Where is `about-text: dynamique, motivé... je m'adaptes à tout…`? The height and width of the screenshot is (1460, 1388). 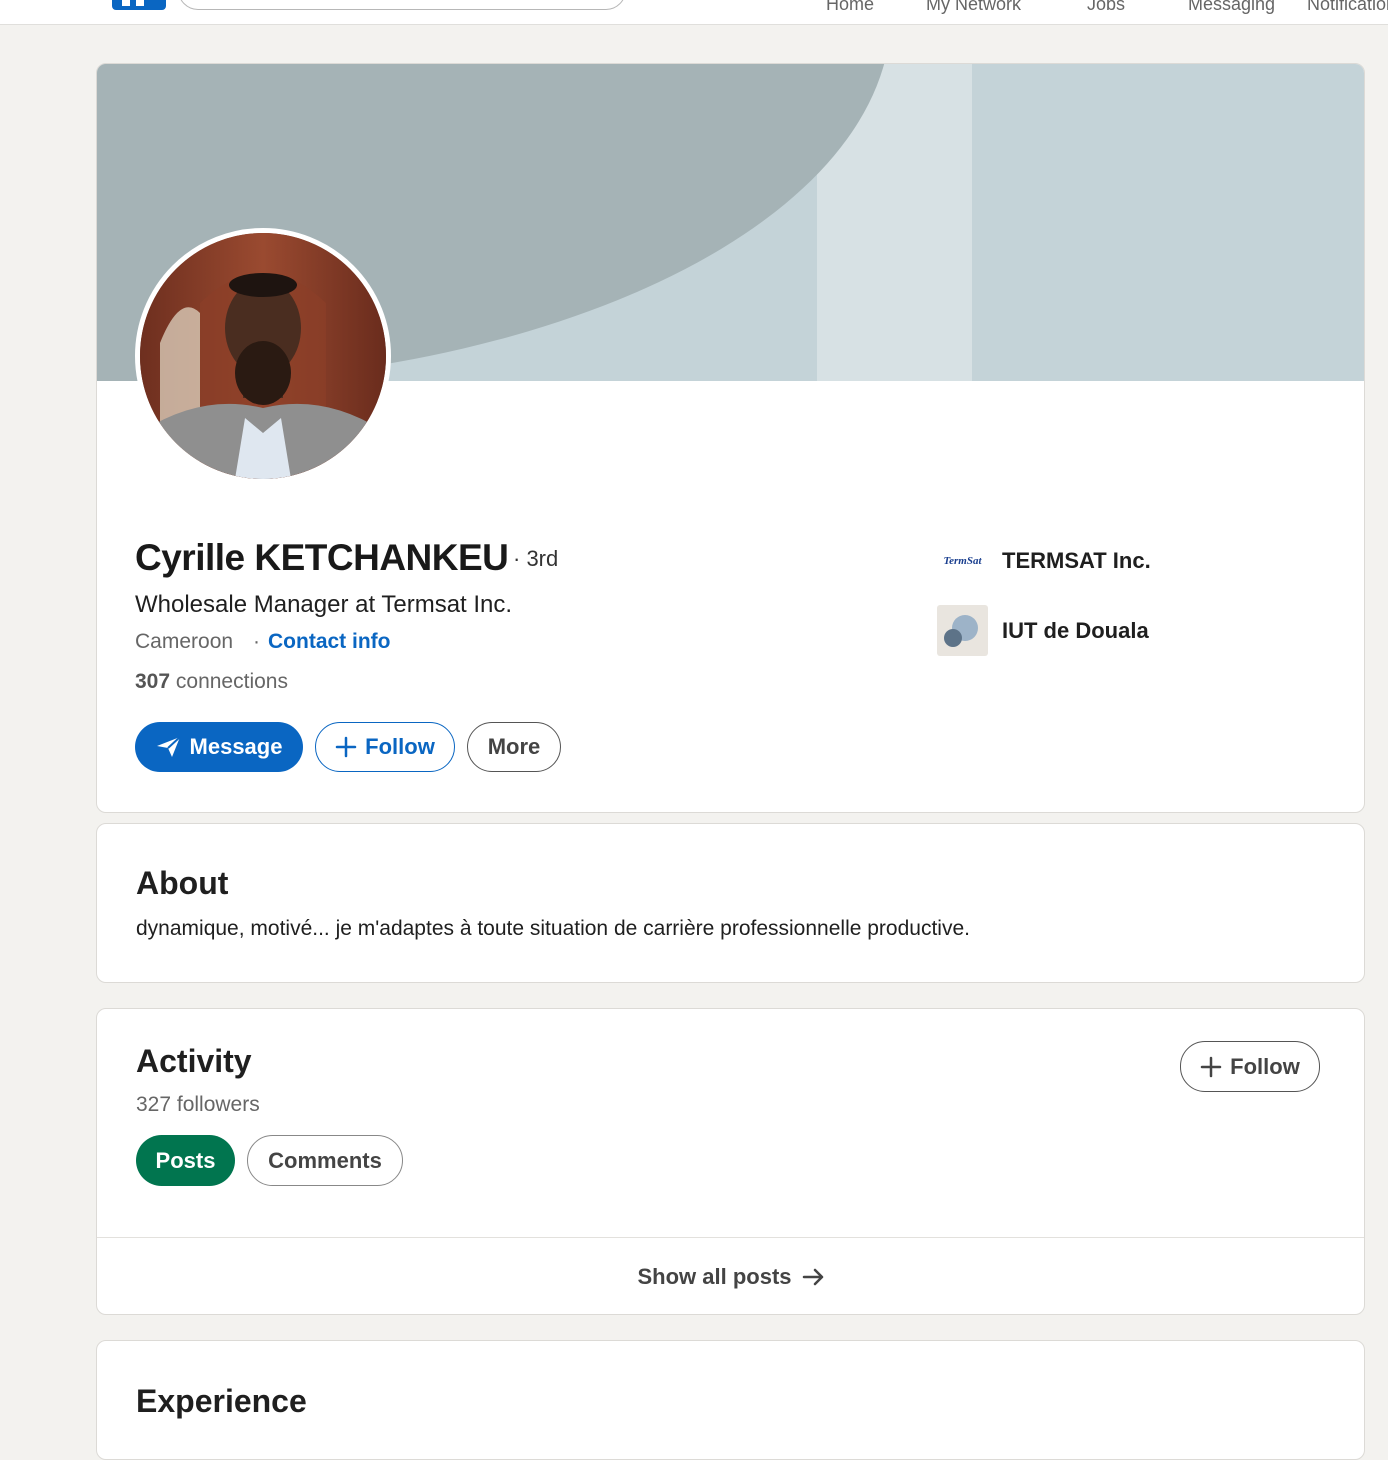
about-text: dynamique, motivé... je m'adaptes à tout… is located at coordinates (553, 928).